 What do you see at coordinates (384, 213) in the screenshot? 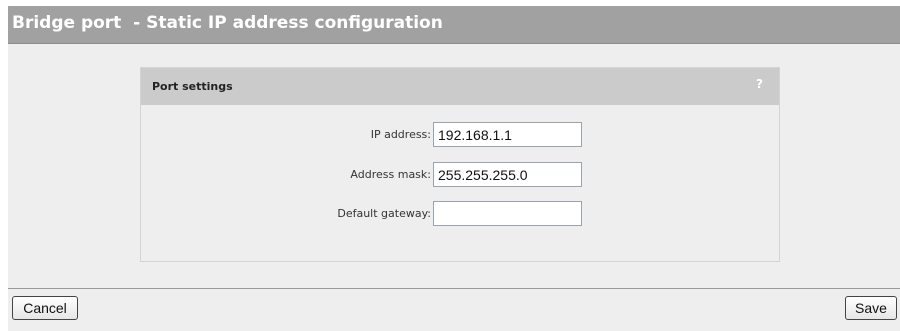
I see `default-gateway-label: Default gateway:` at bounding box center [384, 213].